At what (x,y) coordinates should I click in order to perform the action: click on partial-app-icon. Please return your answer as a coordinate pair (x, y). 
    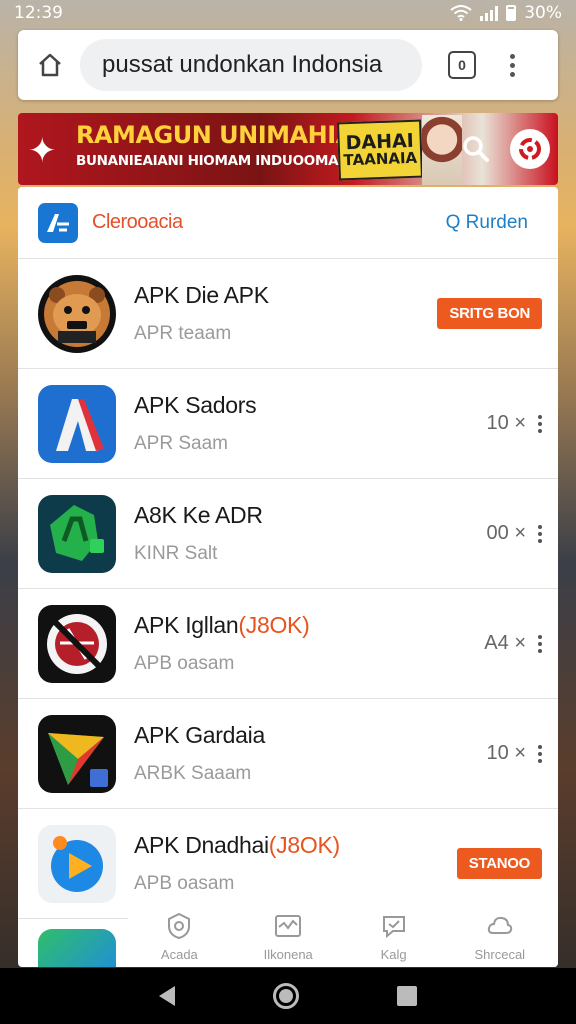
    Looking at the image, I should click on (77, 948).